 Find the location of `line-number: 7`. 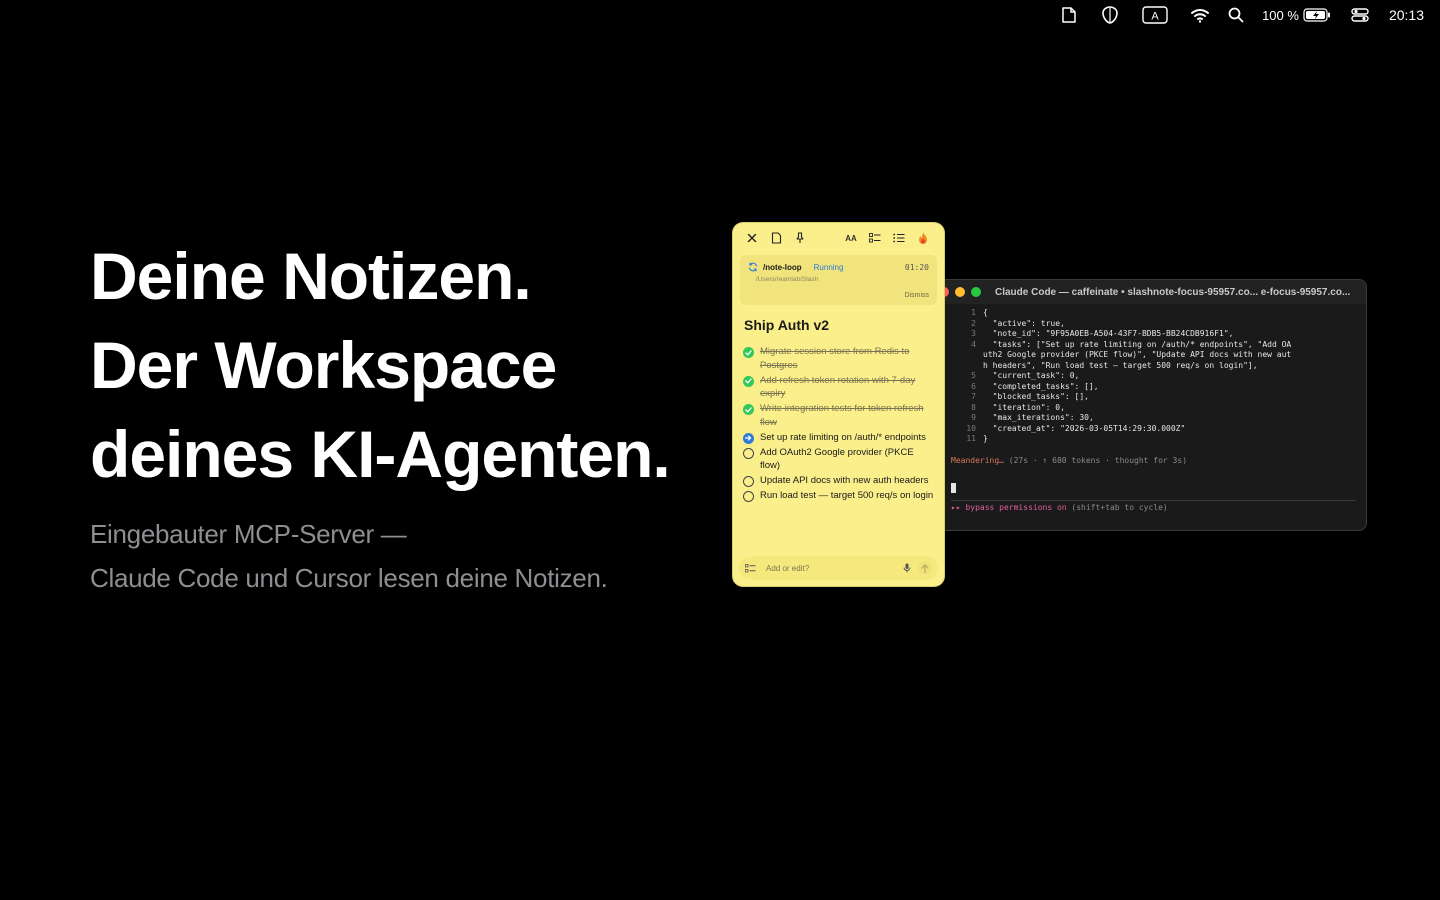

line-number: 7 is located at coordinates (973, 396).